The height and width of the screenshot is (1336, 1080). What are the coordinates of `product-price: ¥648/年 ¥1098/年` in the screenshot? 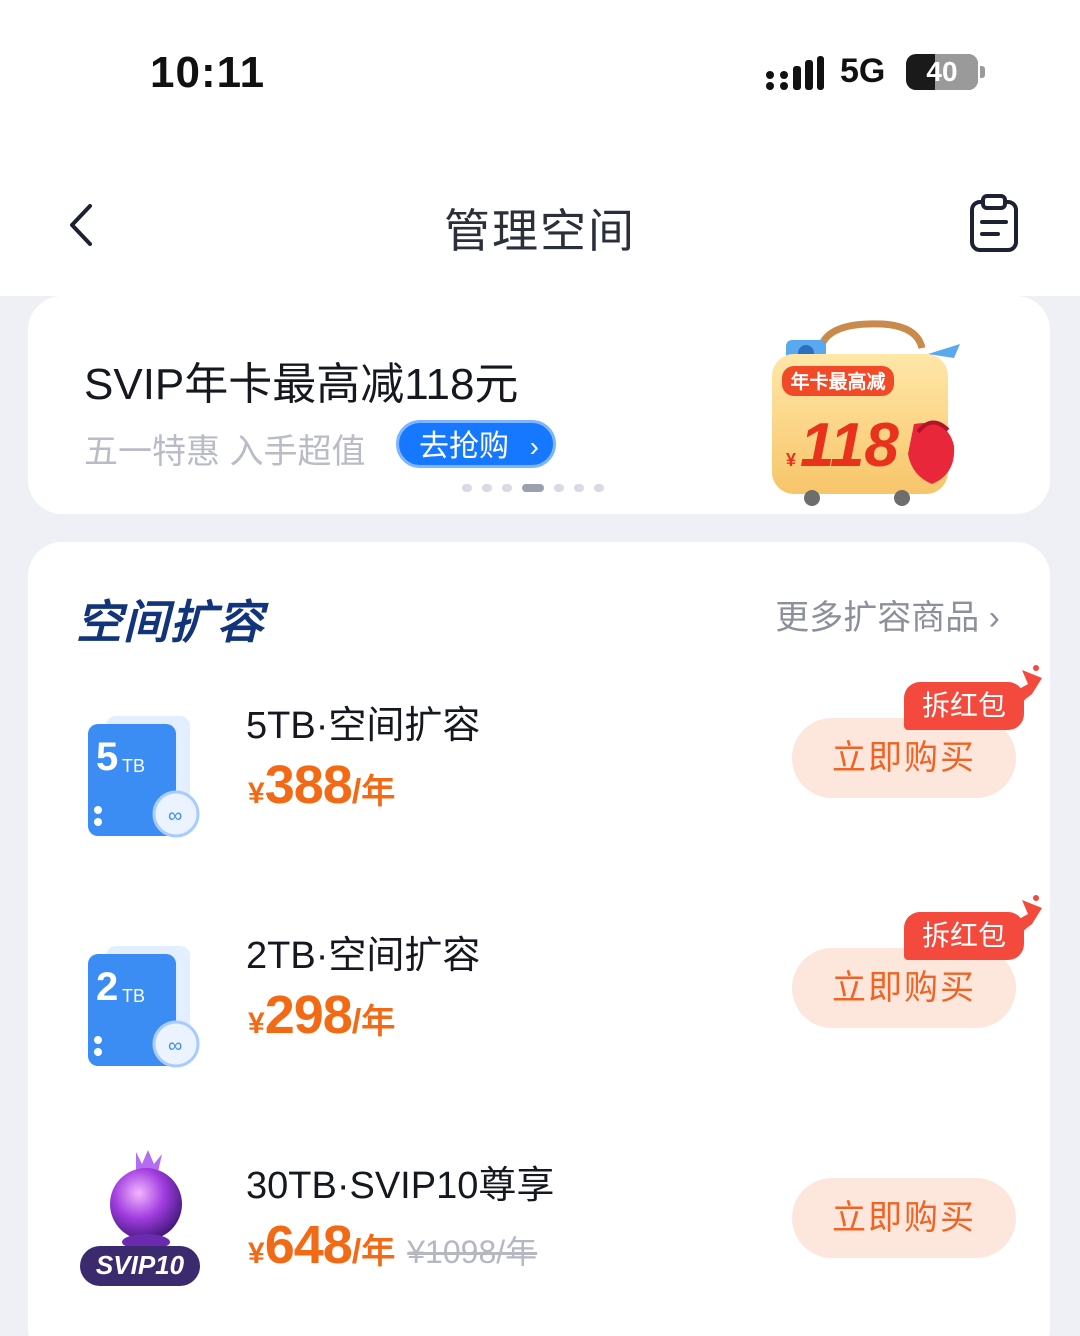 It's located at (393, 1245).